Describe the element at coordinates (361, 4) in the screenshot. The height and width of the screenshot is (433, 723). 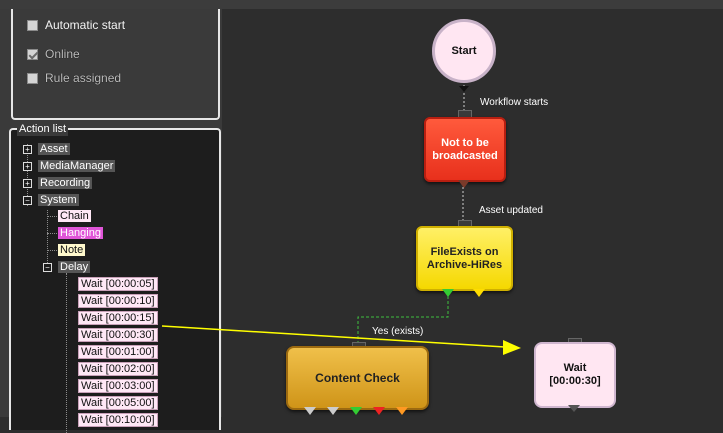
I see `top-bar` at that location.